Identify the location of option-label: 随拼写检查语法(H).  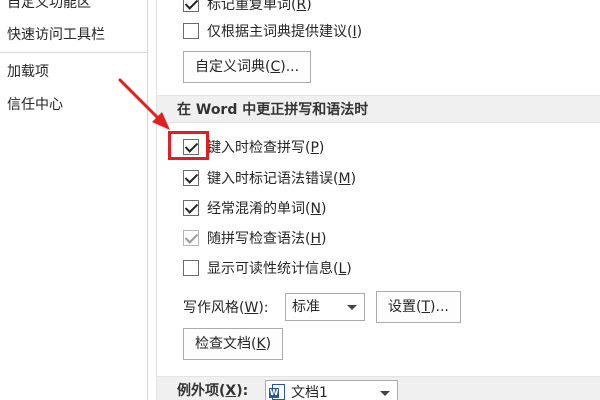
(267, 239).